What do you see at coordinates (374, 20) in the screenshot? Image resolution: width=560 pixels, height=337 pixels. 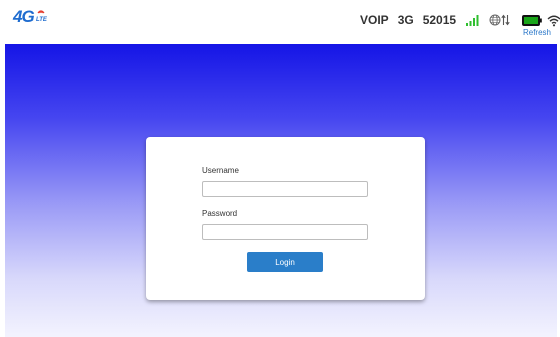 I see `voip-status: VOIP` at bounding box center [374, 20].